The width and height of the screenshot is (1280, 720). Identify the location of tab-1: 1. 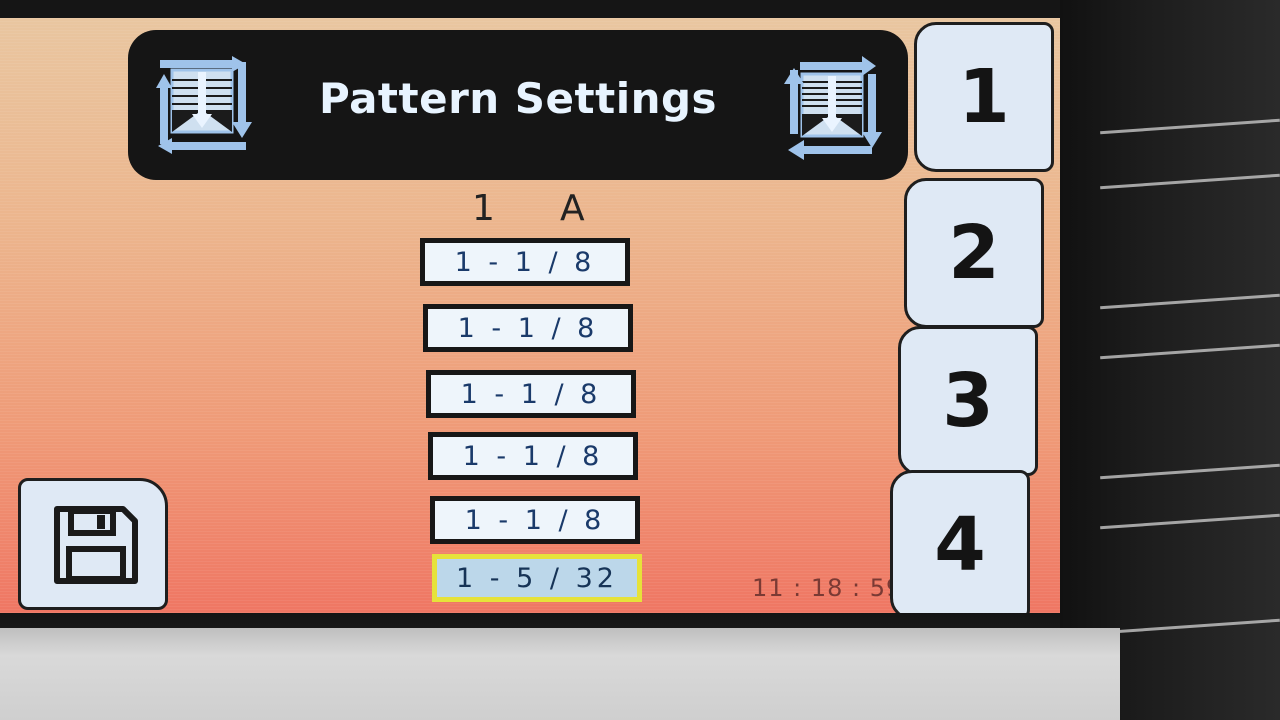
(984, 97).